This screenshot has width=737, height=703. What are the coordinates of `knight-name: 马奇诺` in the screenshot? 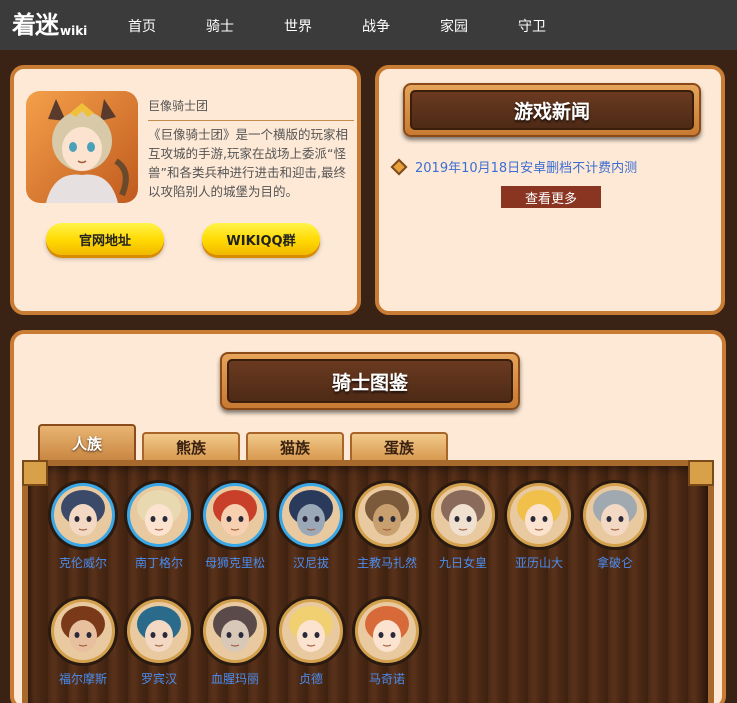 It's located at (387, 678).